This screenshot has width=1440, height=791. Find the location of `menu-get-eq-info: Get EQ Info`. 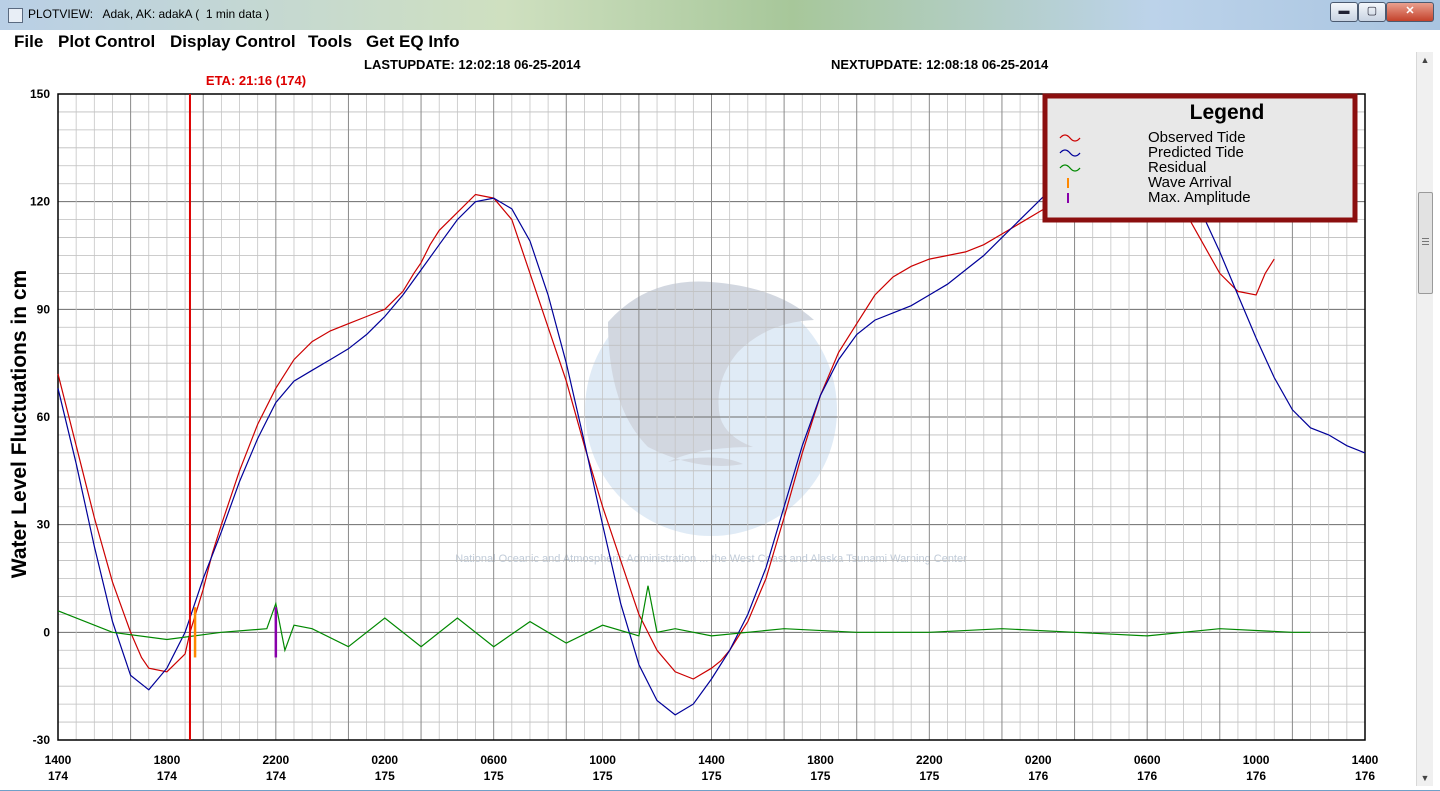

menu-get-eq-info: Get EQ Info is located at coordinates (413, 42).